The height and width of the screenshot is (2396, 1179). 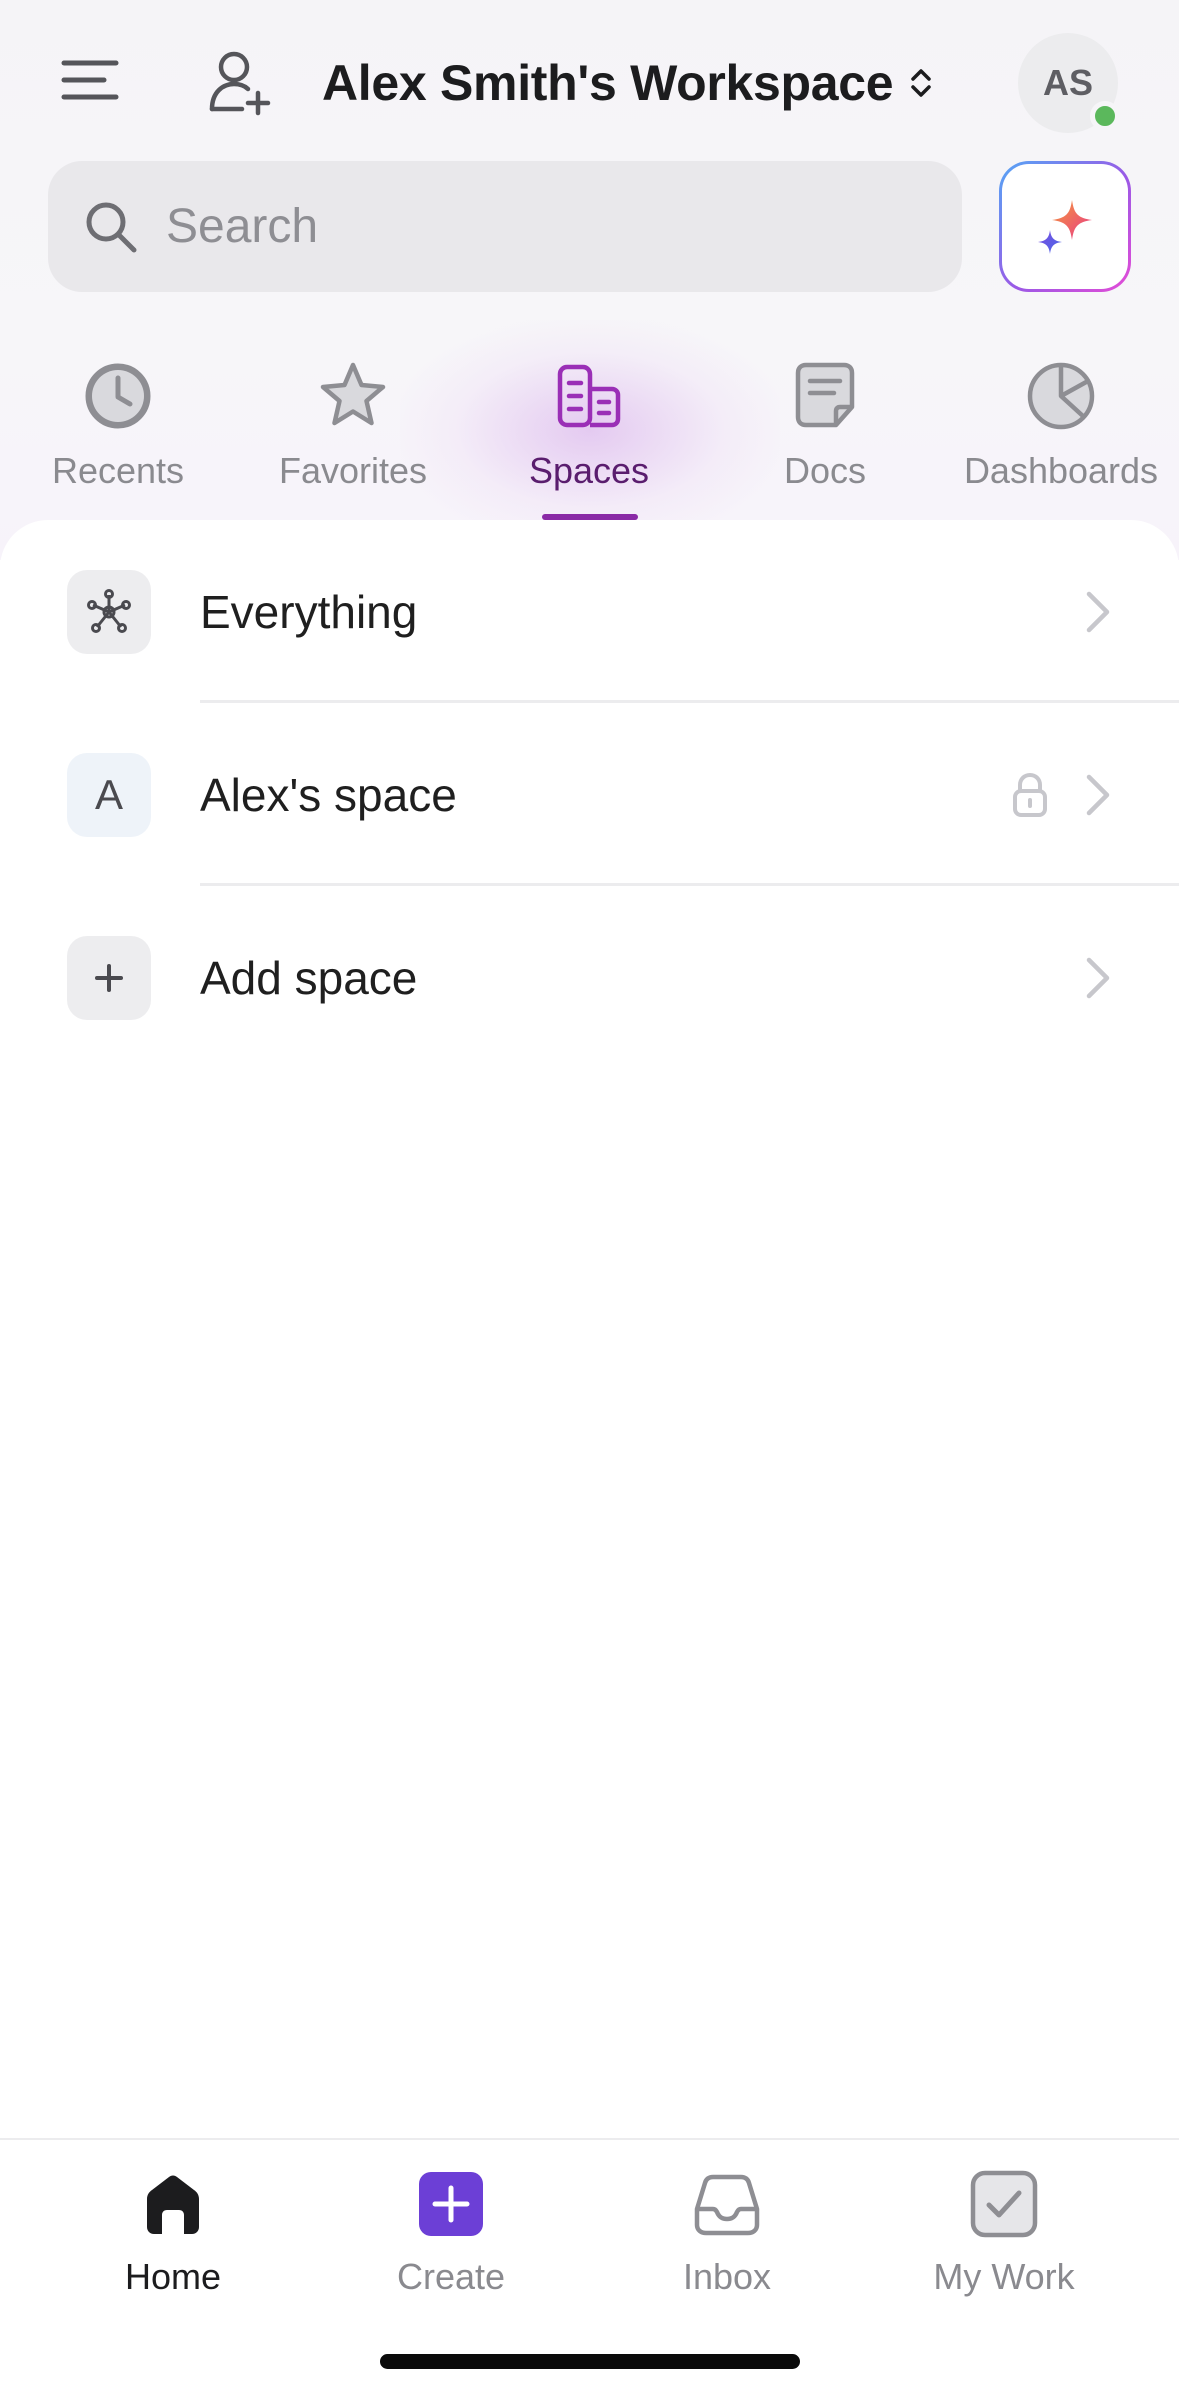 I want to click on menu-button, so click(x=90, y=80).